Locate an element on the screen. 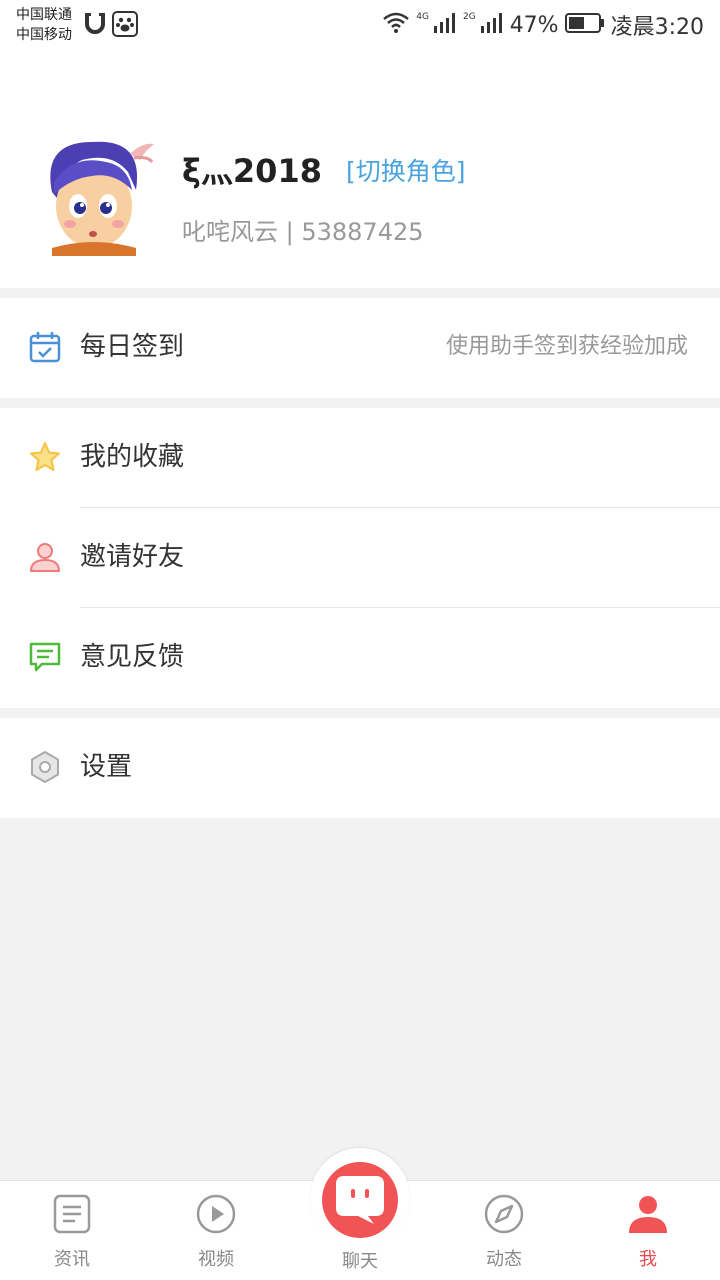  chat-fab is located at coordinates (360, 1198).